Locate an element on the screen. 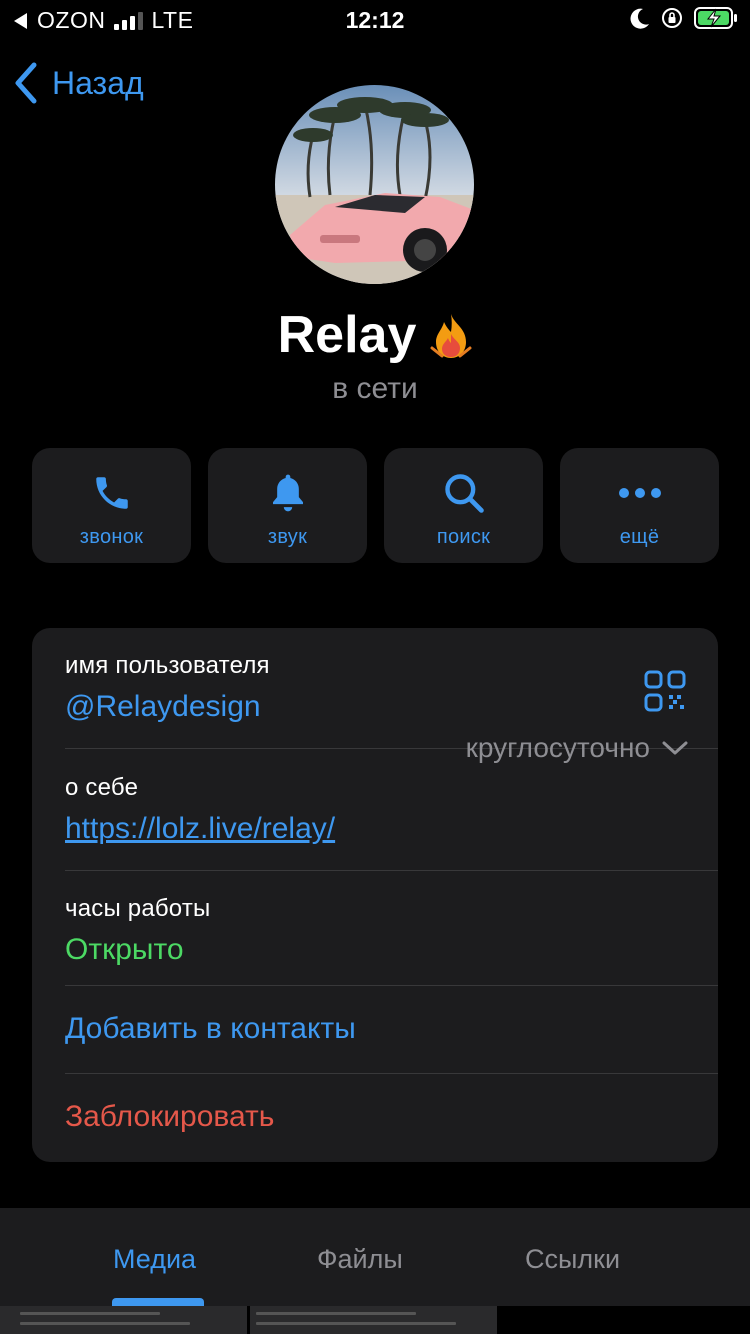  more-label: ещё is located at coordinates (639, 537).